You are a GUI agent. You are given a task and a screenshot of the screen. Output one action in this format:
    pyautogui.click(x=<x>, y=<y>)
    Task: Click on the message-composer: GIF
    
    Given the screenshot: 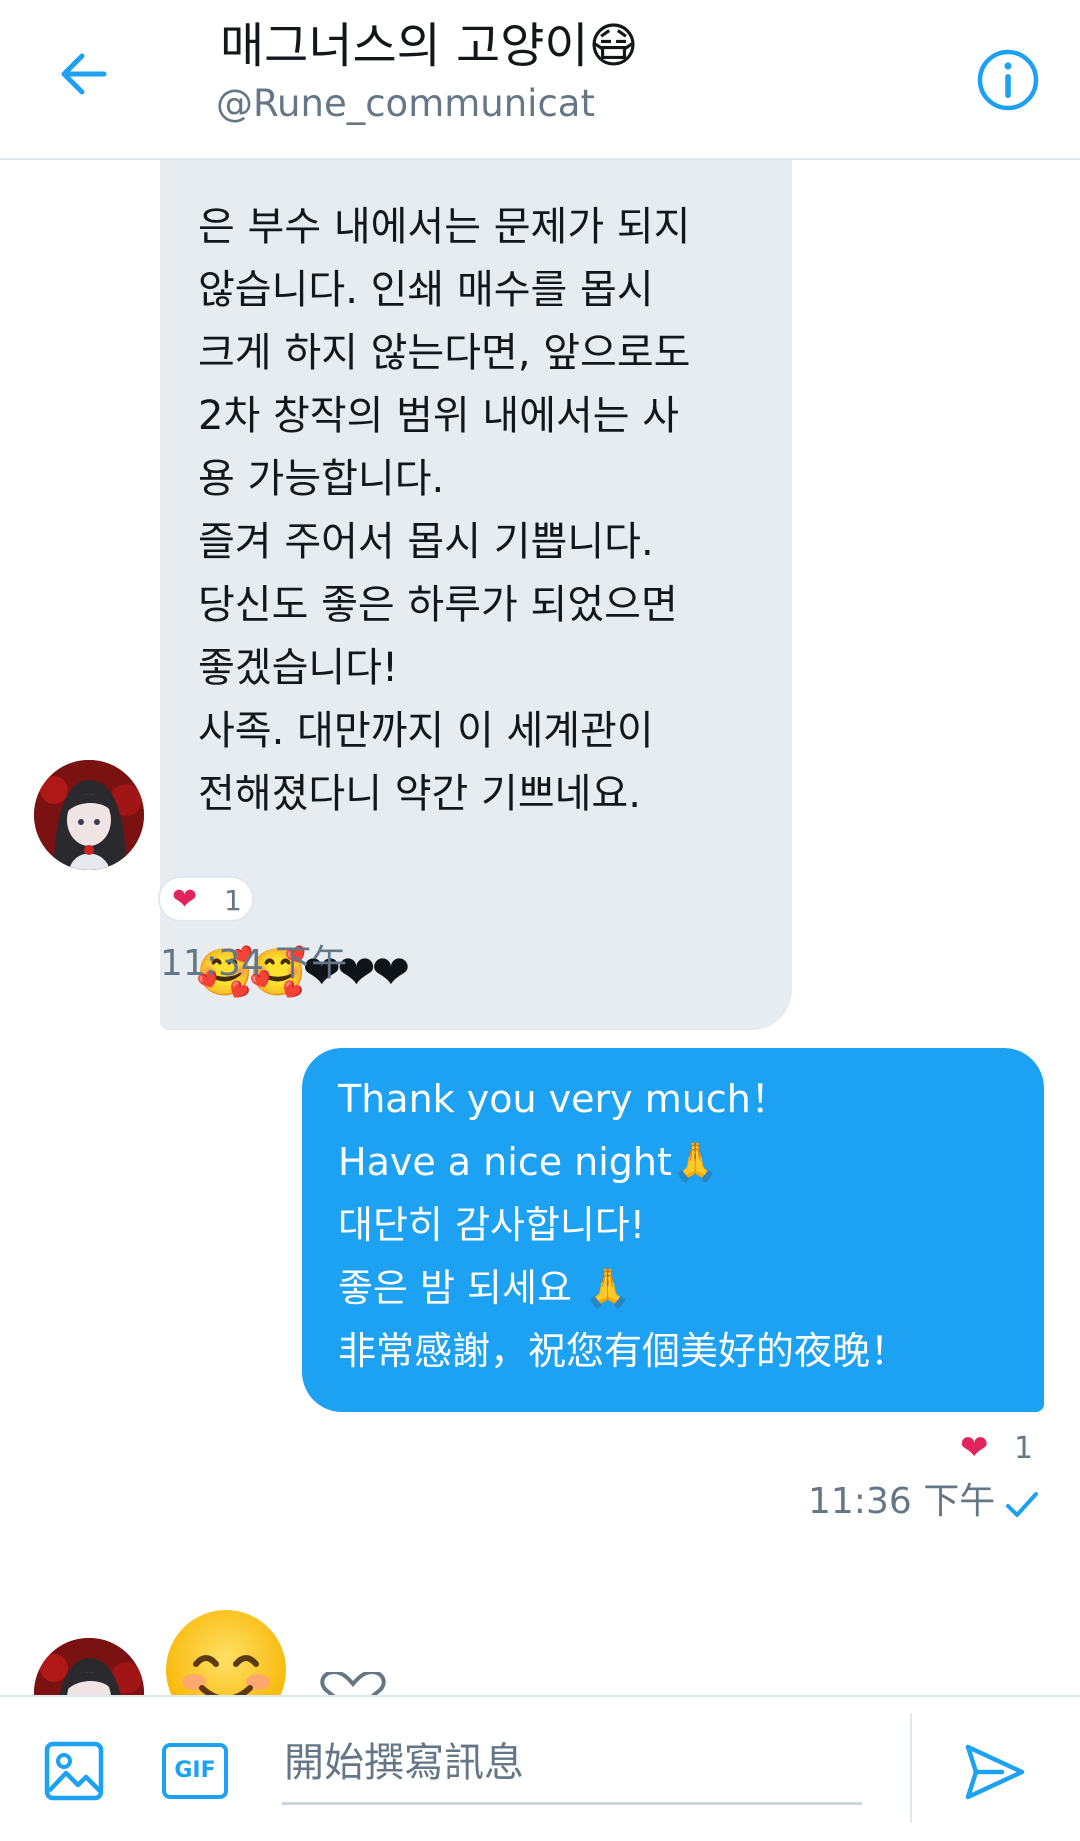 What is the action you would take?
    pyautogui.click(x=540, y=1768)
    